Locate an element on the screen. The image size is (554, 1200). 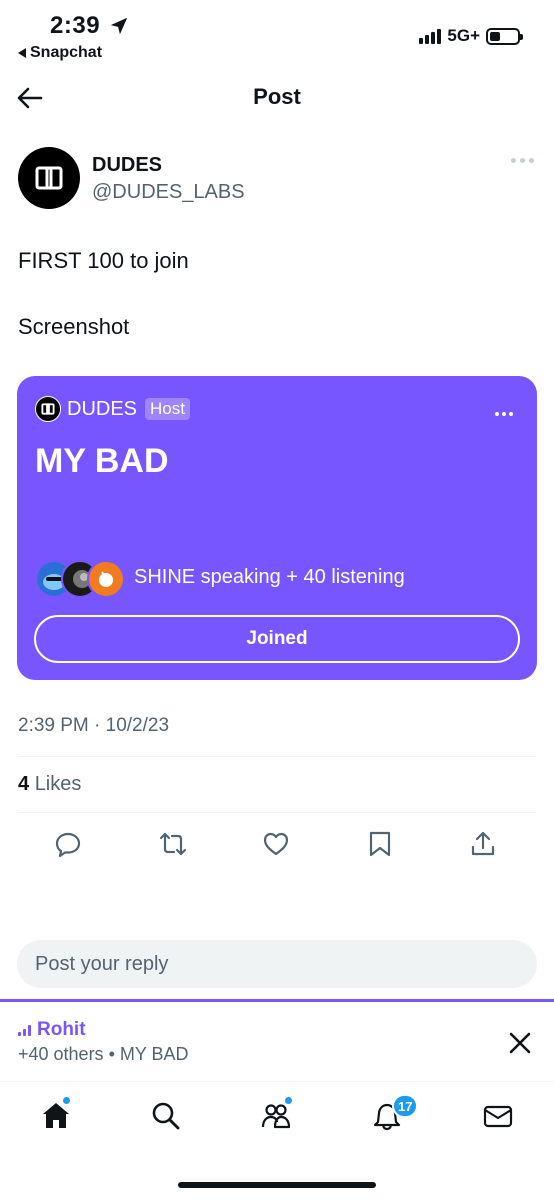
back-to-app-button: Snapchat is located at coordinates (60, 53).